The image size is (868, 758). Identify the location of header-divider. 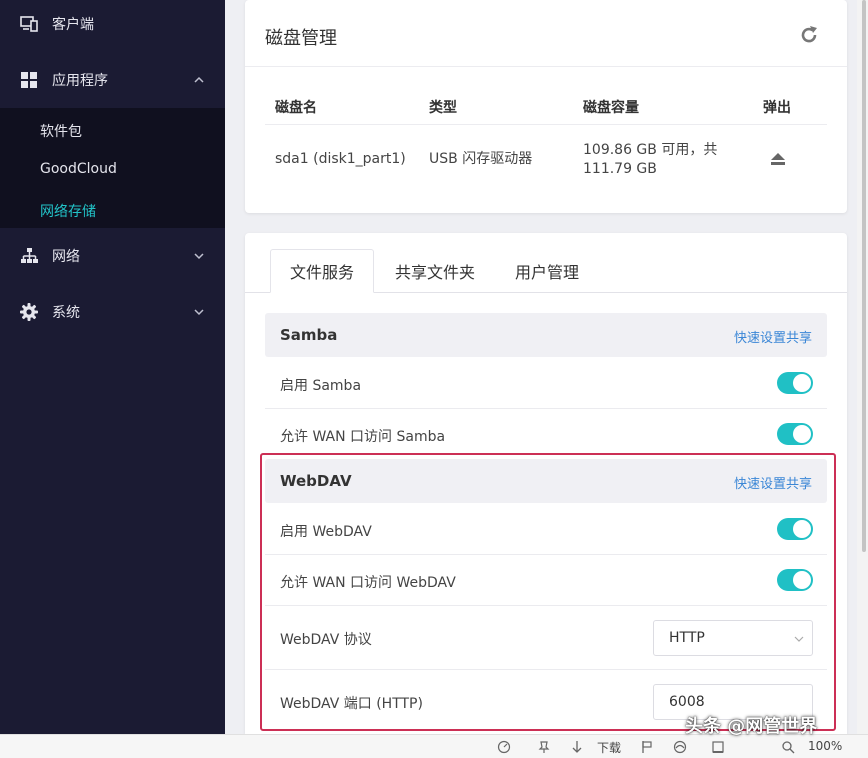
(546, 66).